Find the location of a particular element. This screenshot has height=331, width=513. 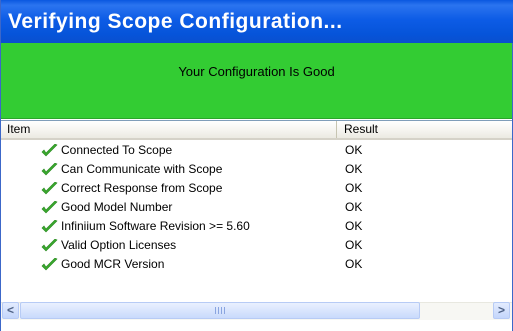

list-header: Item Result is located at coordinates (256, 130).